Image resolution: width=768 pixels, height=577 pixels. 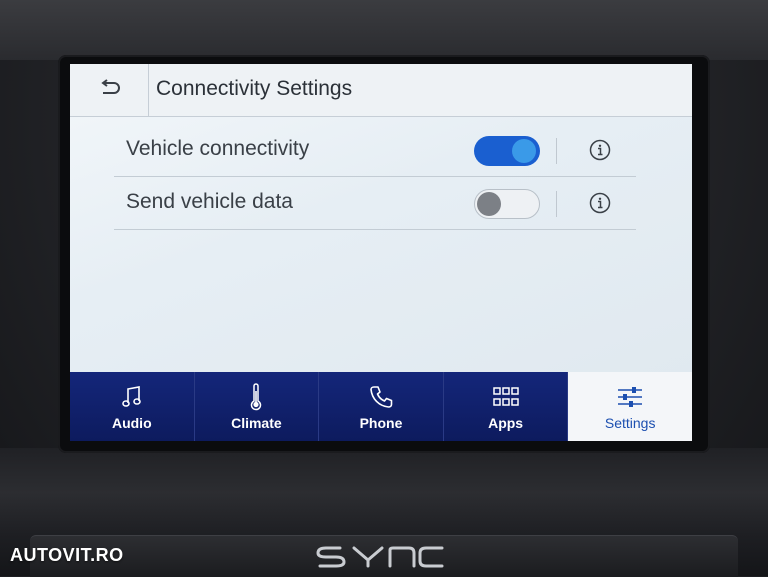 I want to click on nav-climate: Climate, so click(x=257, y=406).